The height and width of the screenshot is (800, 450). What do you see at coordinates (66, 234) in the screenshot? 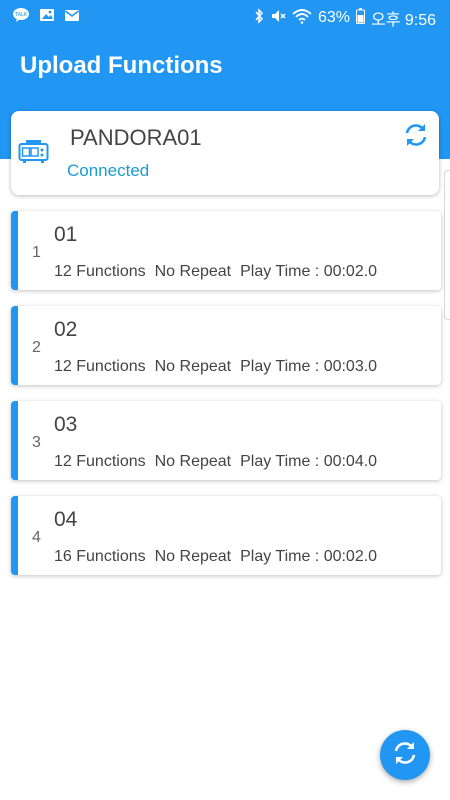
I see `item-name: 01` at bounding box center [66, 234].